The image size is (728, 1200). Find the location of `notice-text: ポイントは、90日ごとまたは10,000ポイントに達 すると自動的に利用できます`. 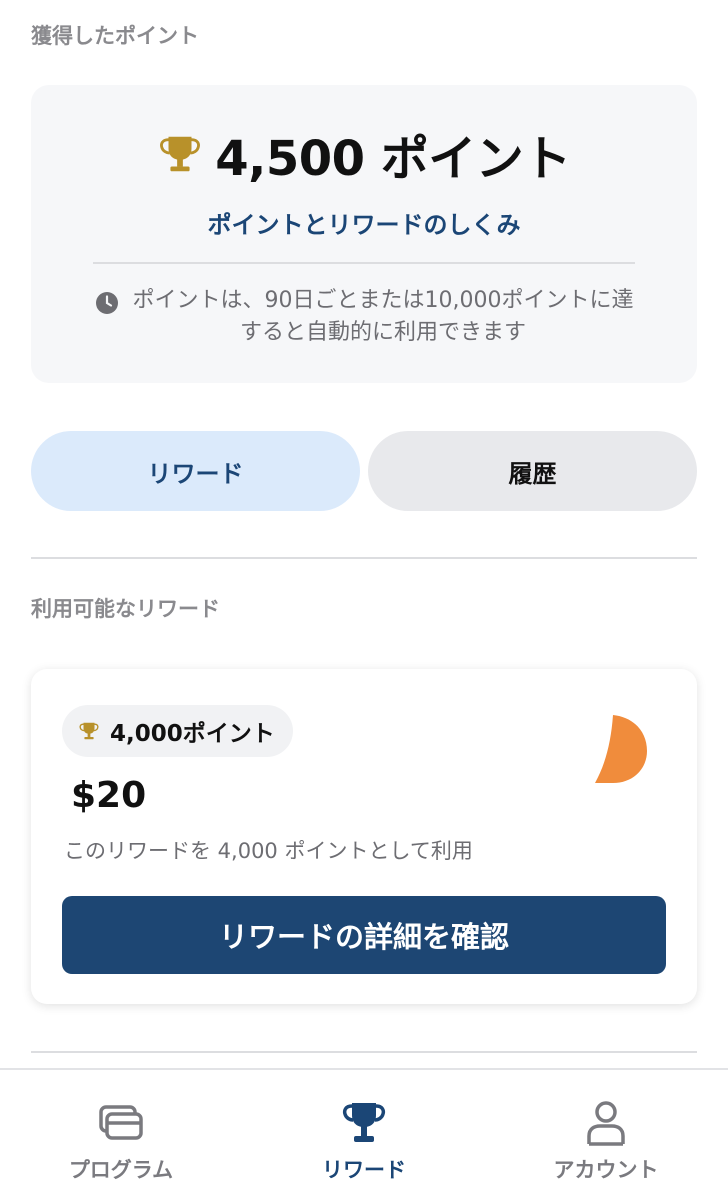

notice-text: ポイントは、90日ごとまたは10,000ポイントに達 すると自動的に利用できます is located at coordinates (383, 317).